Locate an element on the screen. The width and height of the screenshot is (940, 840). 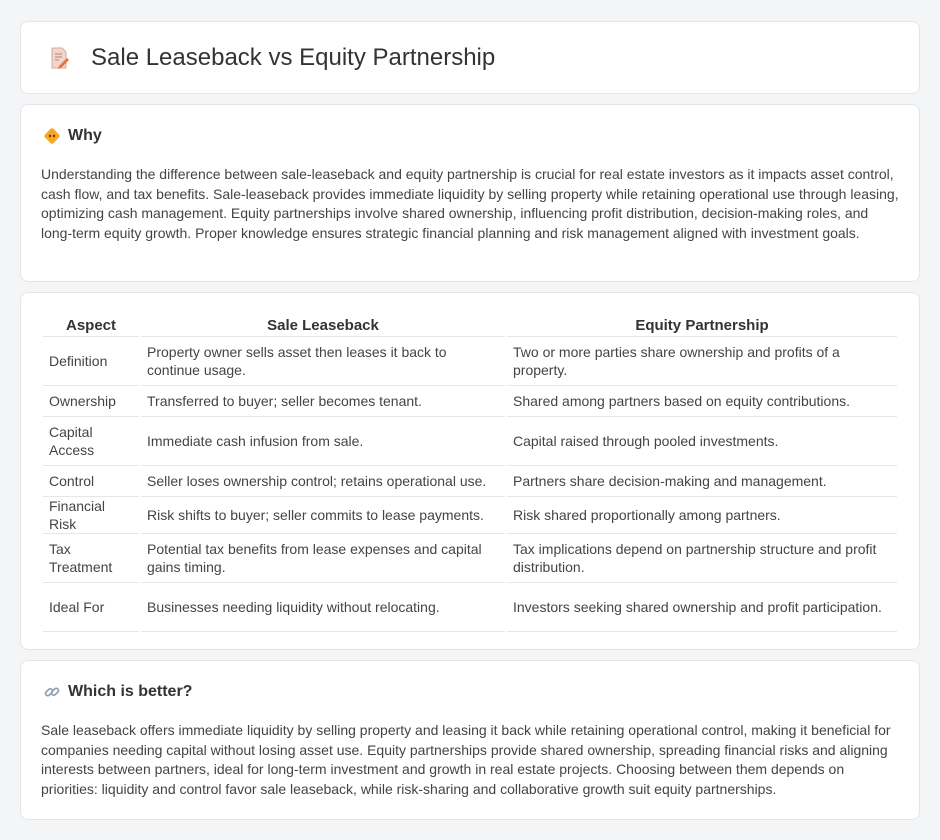
which-is-better-heading: Which is better? is located at coordinates (130, 691).